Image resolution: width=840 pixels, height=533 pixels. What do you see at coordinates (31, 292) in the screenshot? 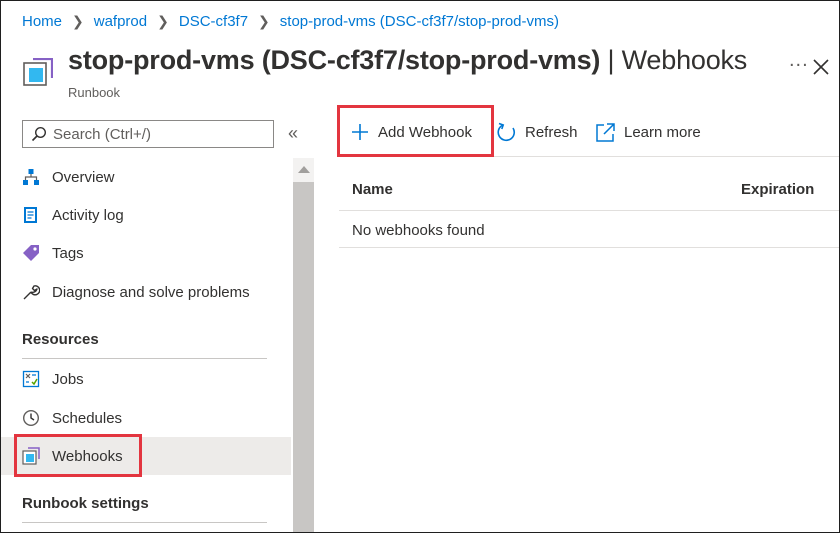
I see `wrench-icon` at bounding box center [31, 292].